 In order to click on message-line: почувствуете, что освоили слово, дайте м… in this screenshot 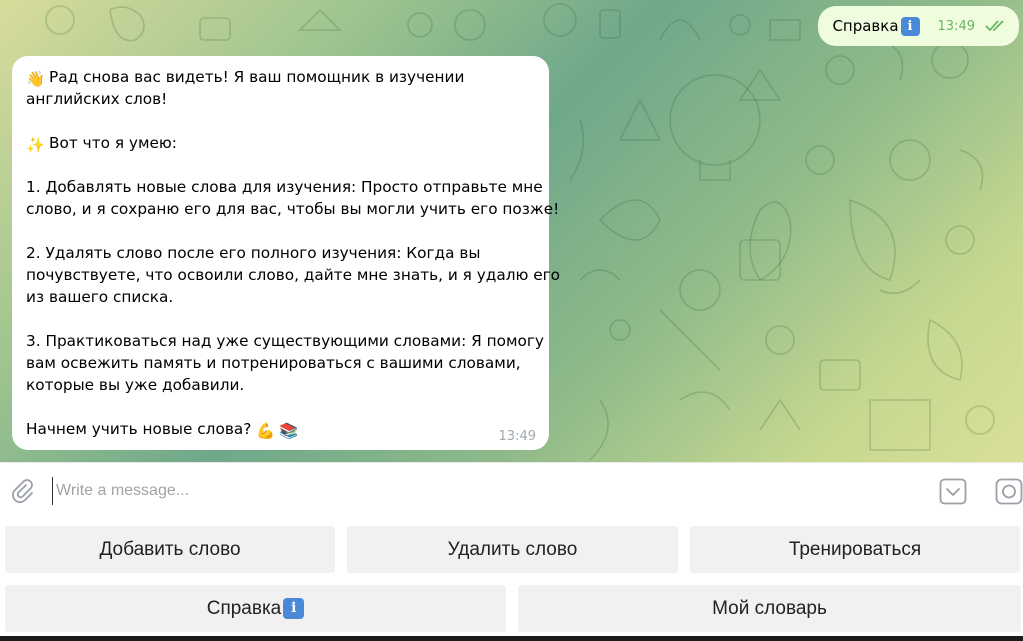, I will do `click(293, 275)`.